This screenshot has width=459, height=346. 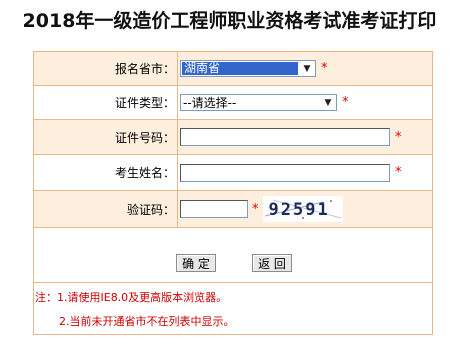 I want to click on row-id-type: 证件类型： --请选择-- ▼ *, so click(x=233, y=103).